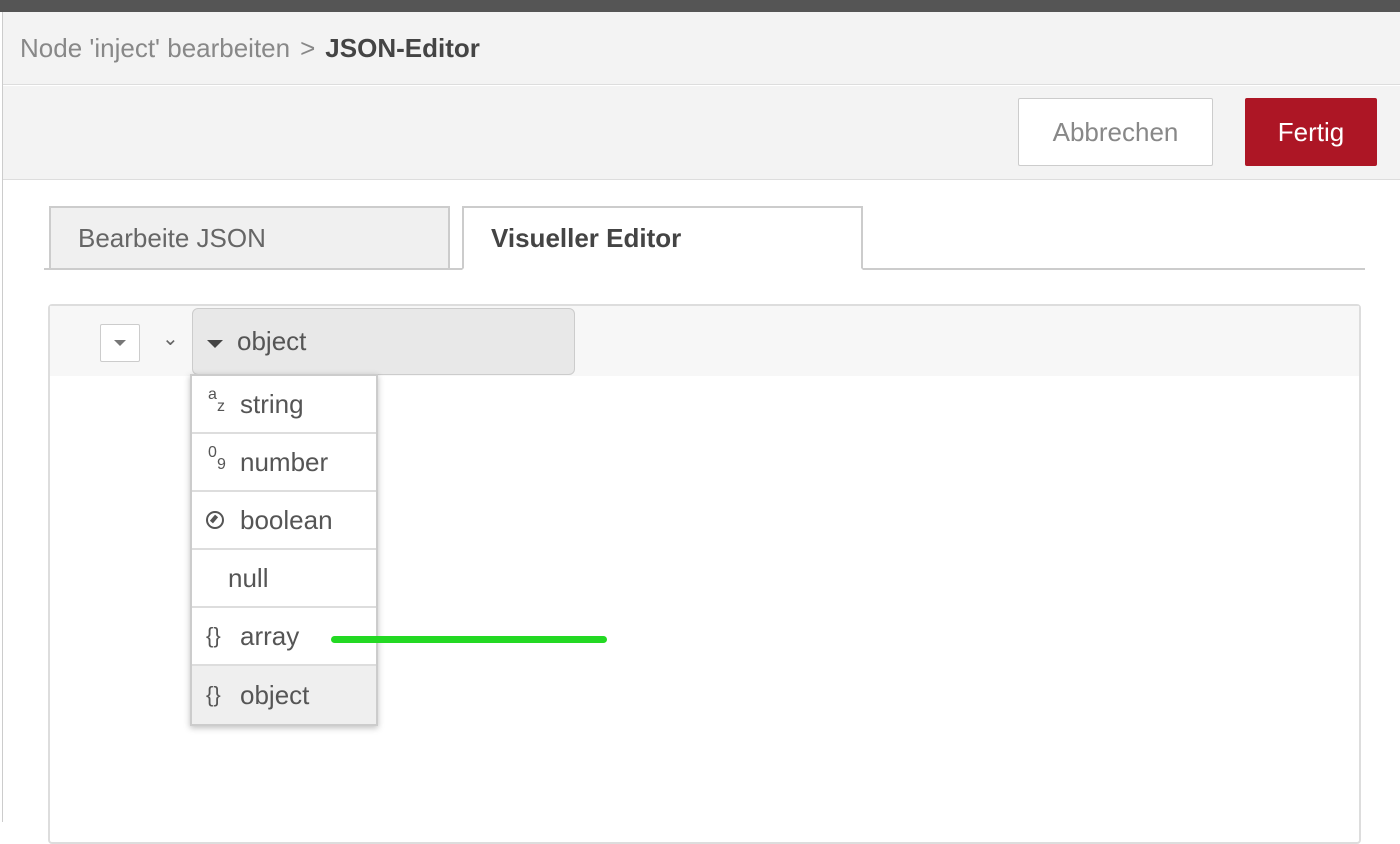 This screenshot has height=844, width=1400. I want to click on row-options-dropdown, so click(120, 343).